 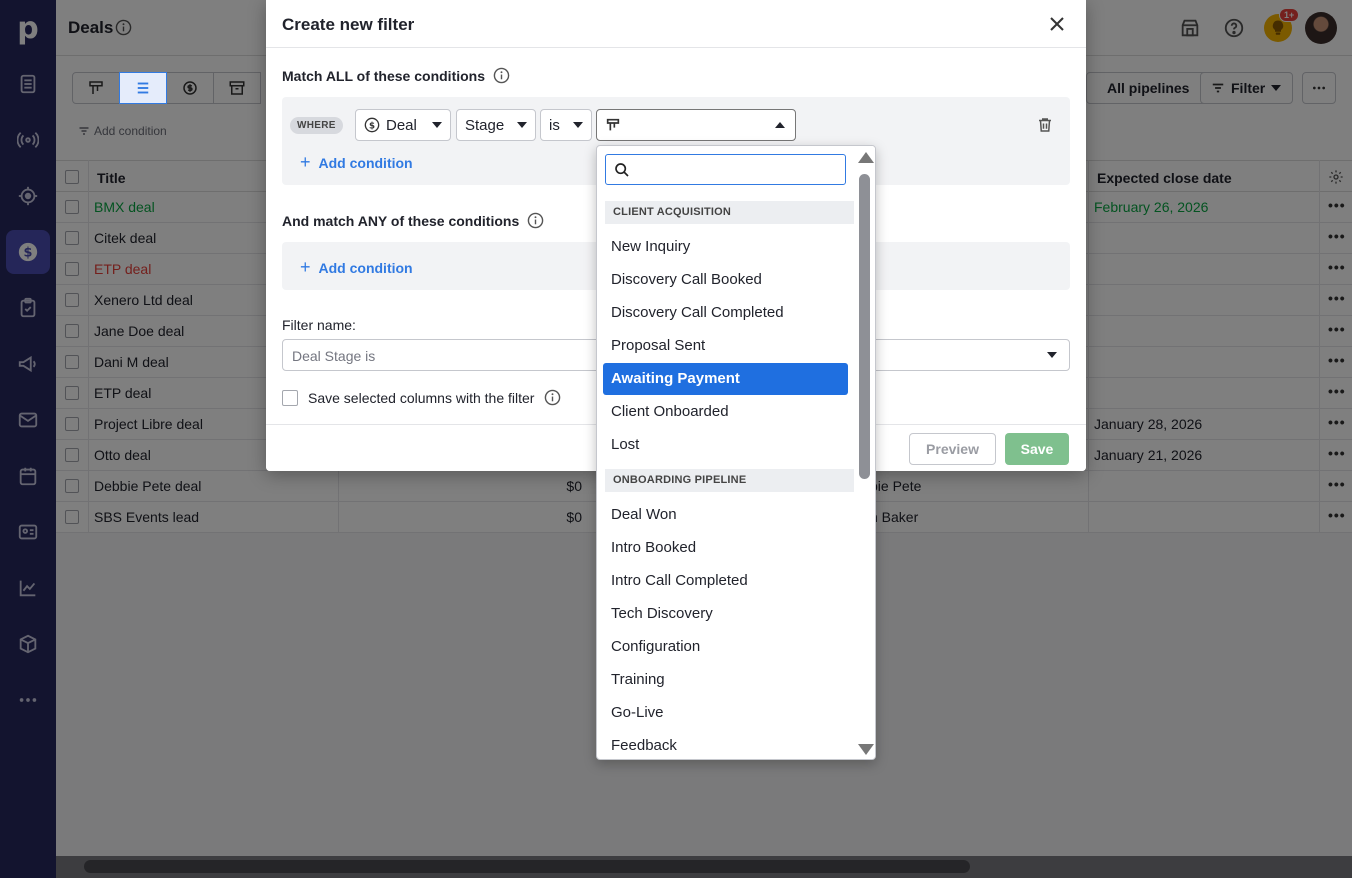 I want to click on operator-select: is, so click(x=566, y=125).